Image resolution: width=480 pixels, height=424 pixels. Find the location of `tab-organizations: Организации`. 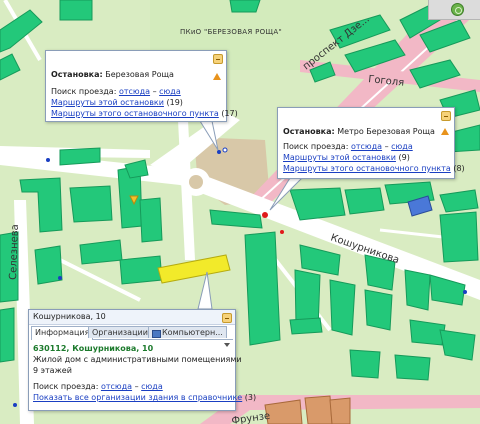

tab-organizations: Организации is located at coordinates (120, 332).